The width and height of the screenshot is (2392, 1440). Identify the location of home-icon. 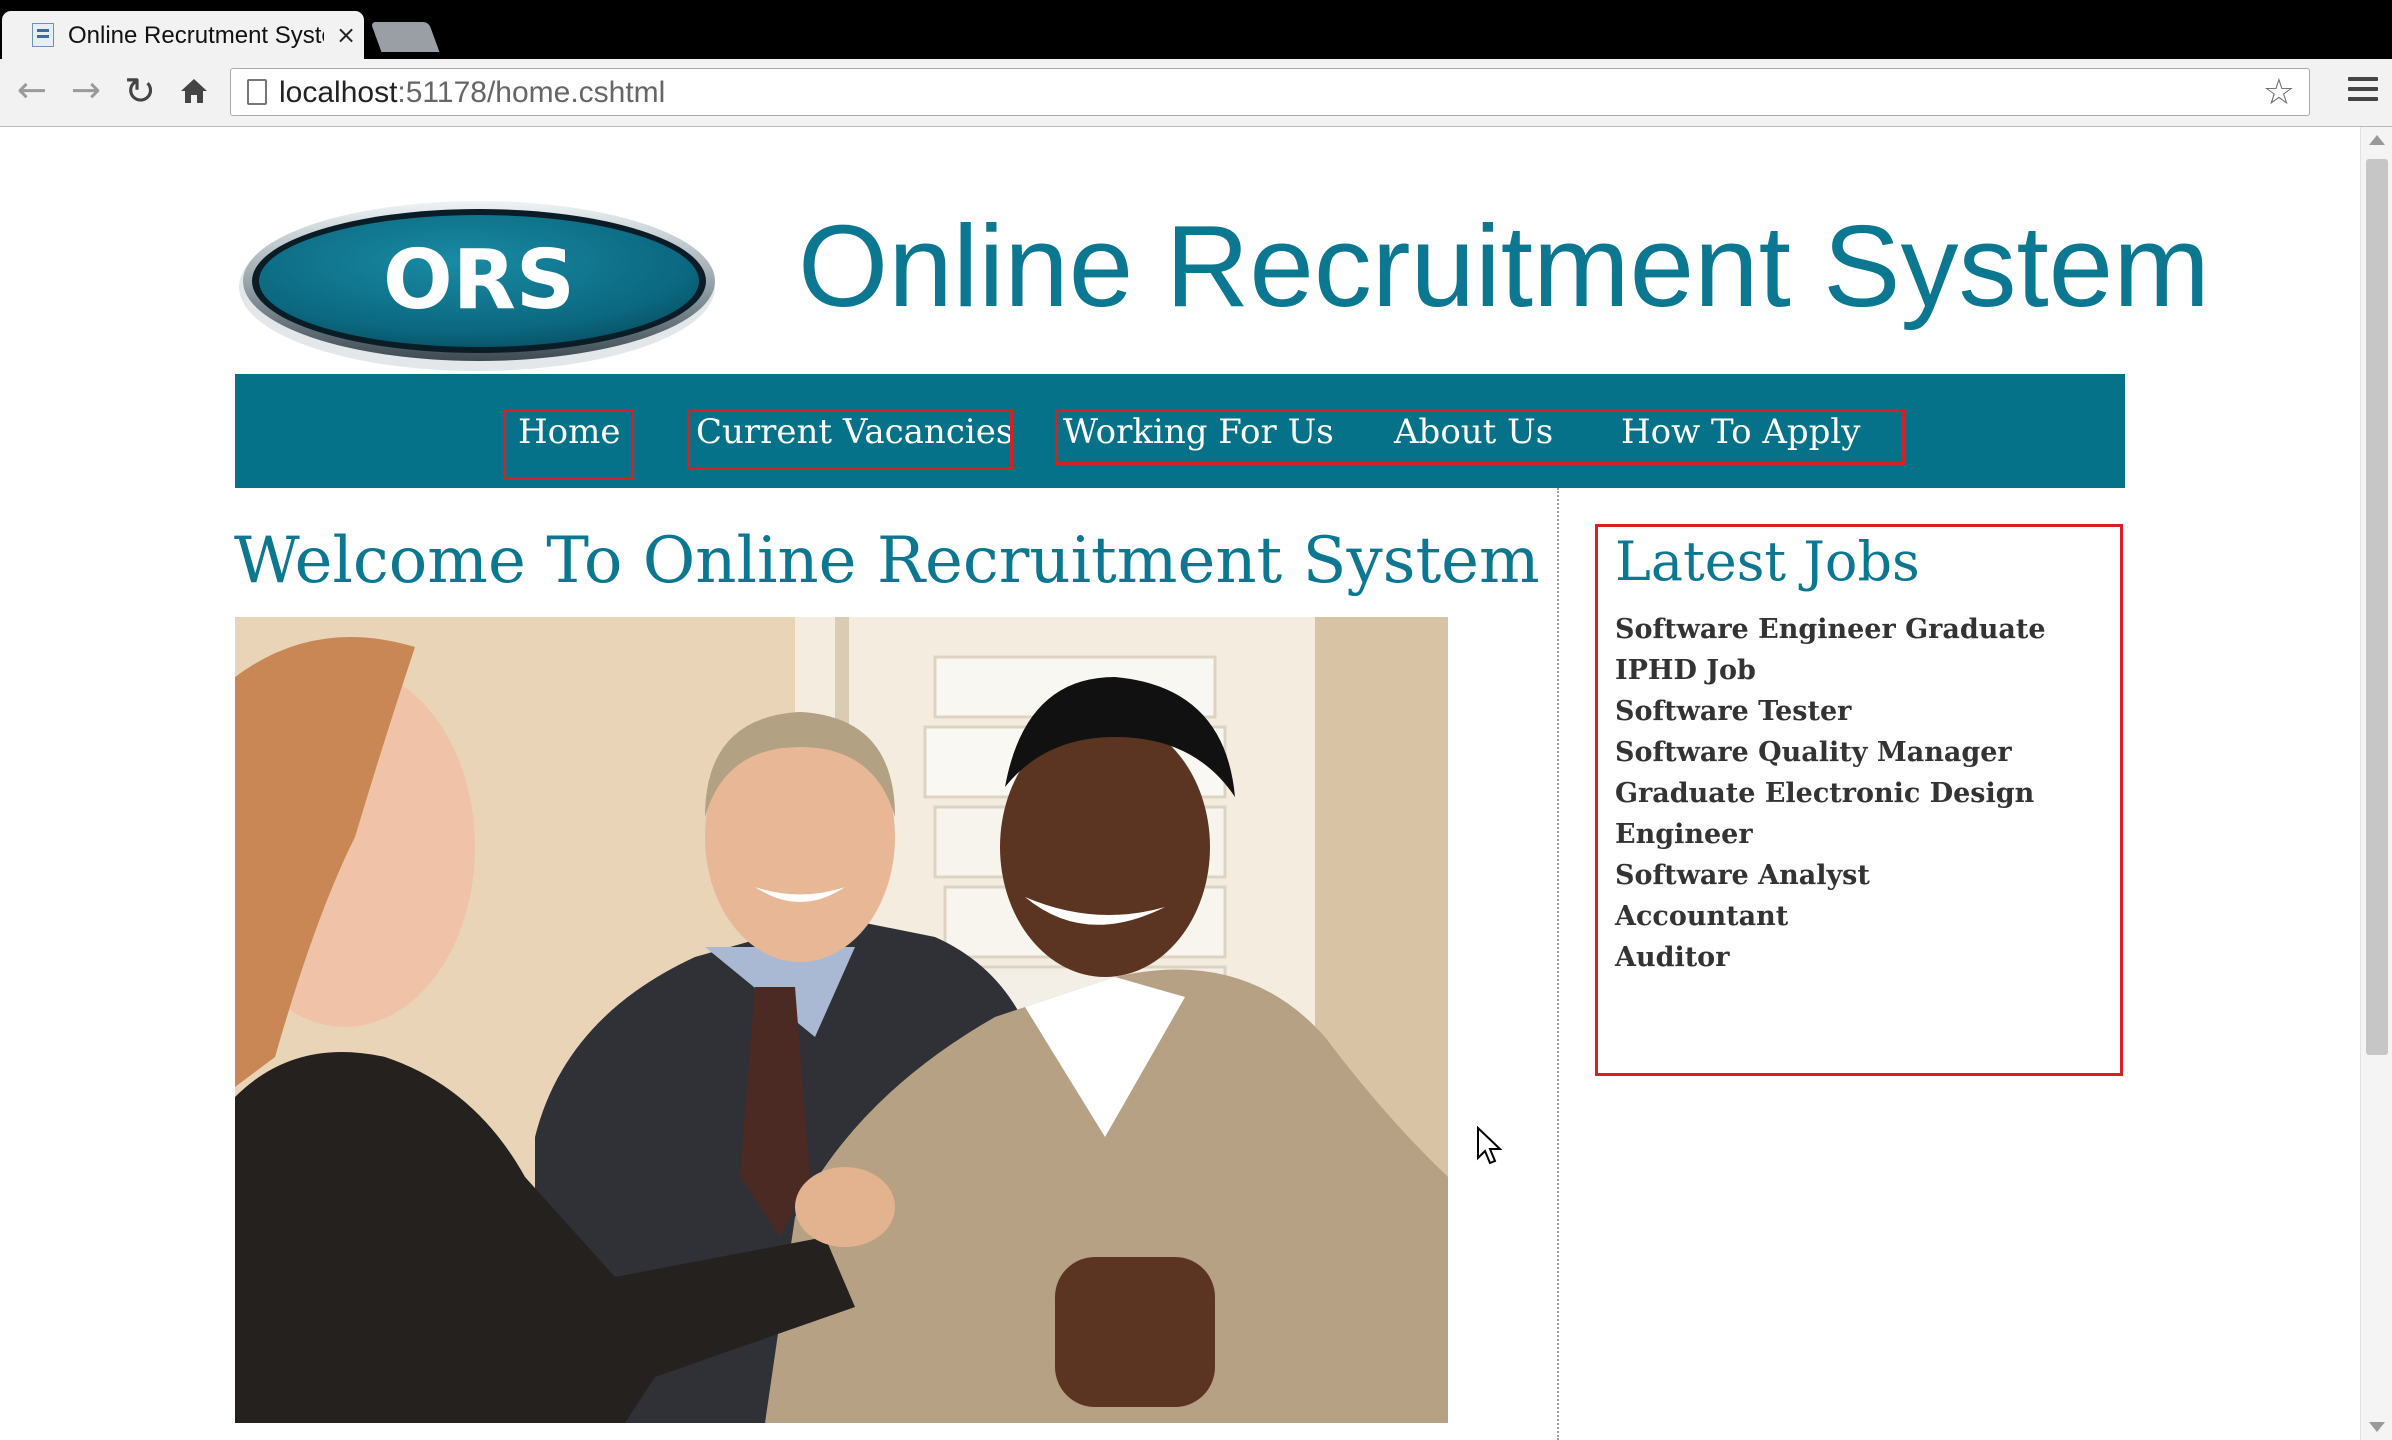
(194, 91).